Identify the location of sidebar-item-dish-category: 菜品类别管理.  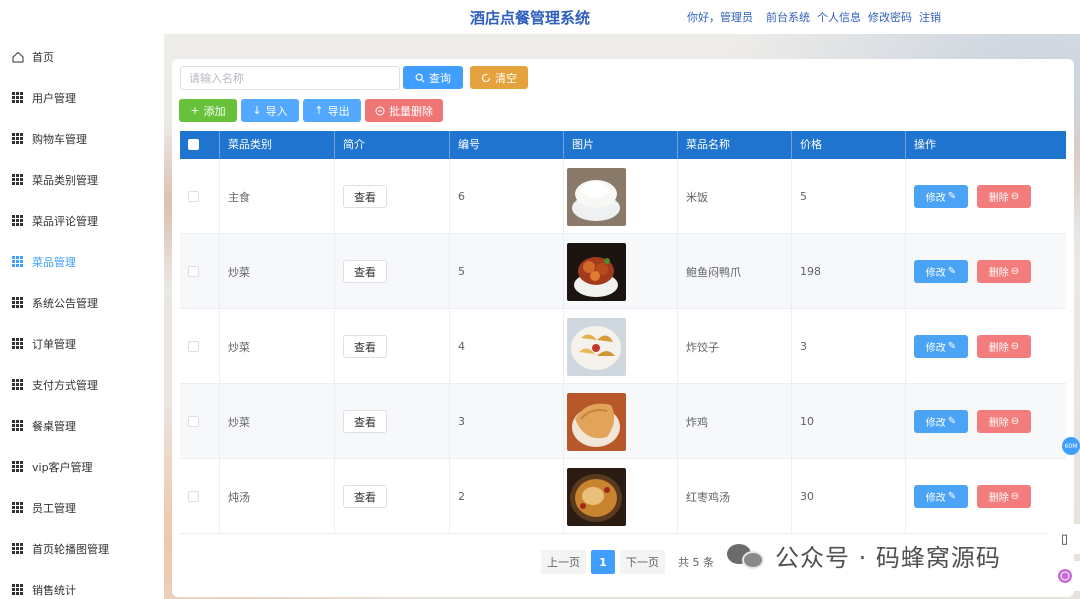
(55, 180).